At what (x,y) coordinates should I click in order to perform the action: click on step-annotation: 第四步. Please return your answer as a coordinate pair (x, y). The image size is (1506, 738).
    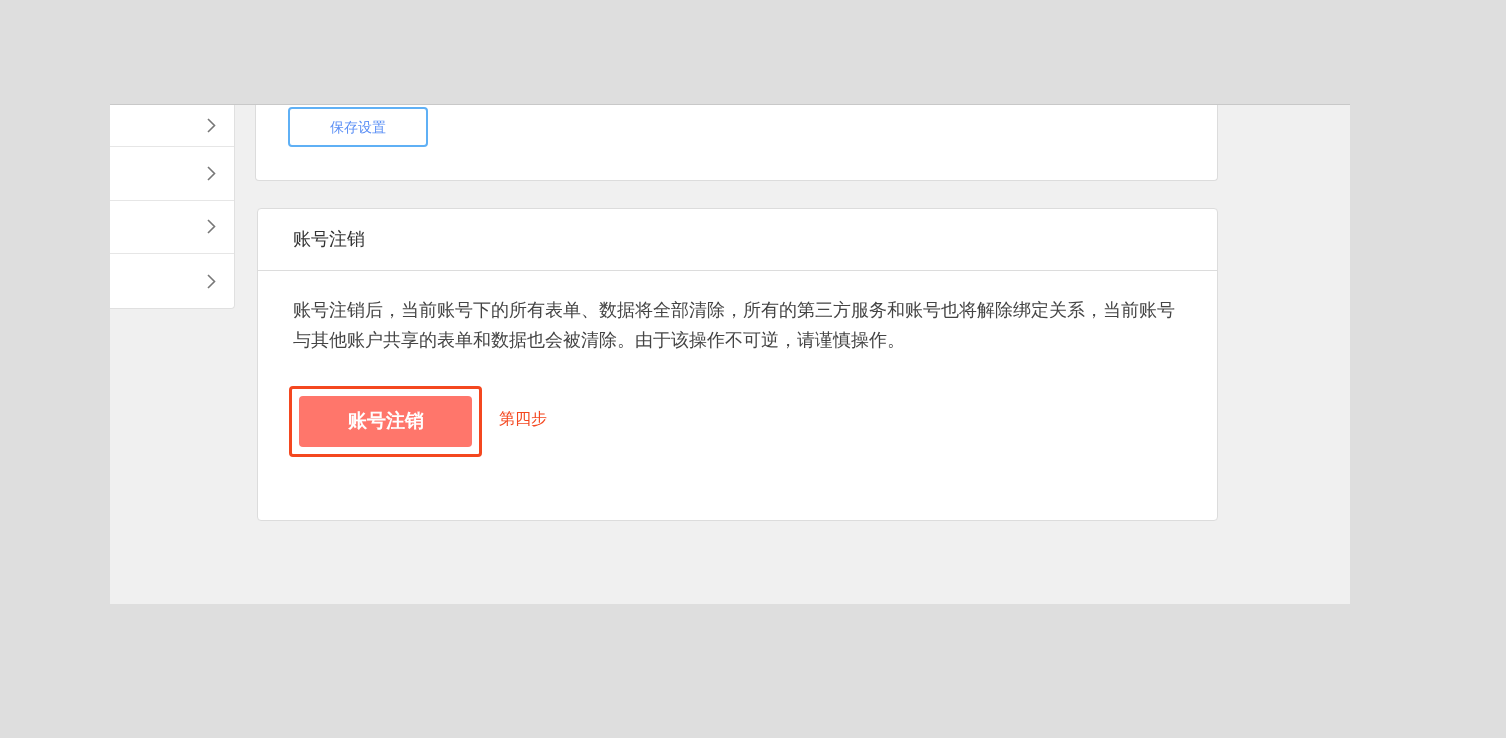
    Looking at the image, I should click on (523, 418).